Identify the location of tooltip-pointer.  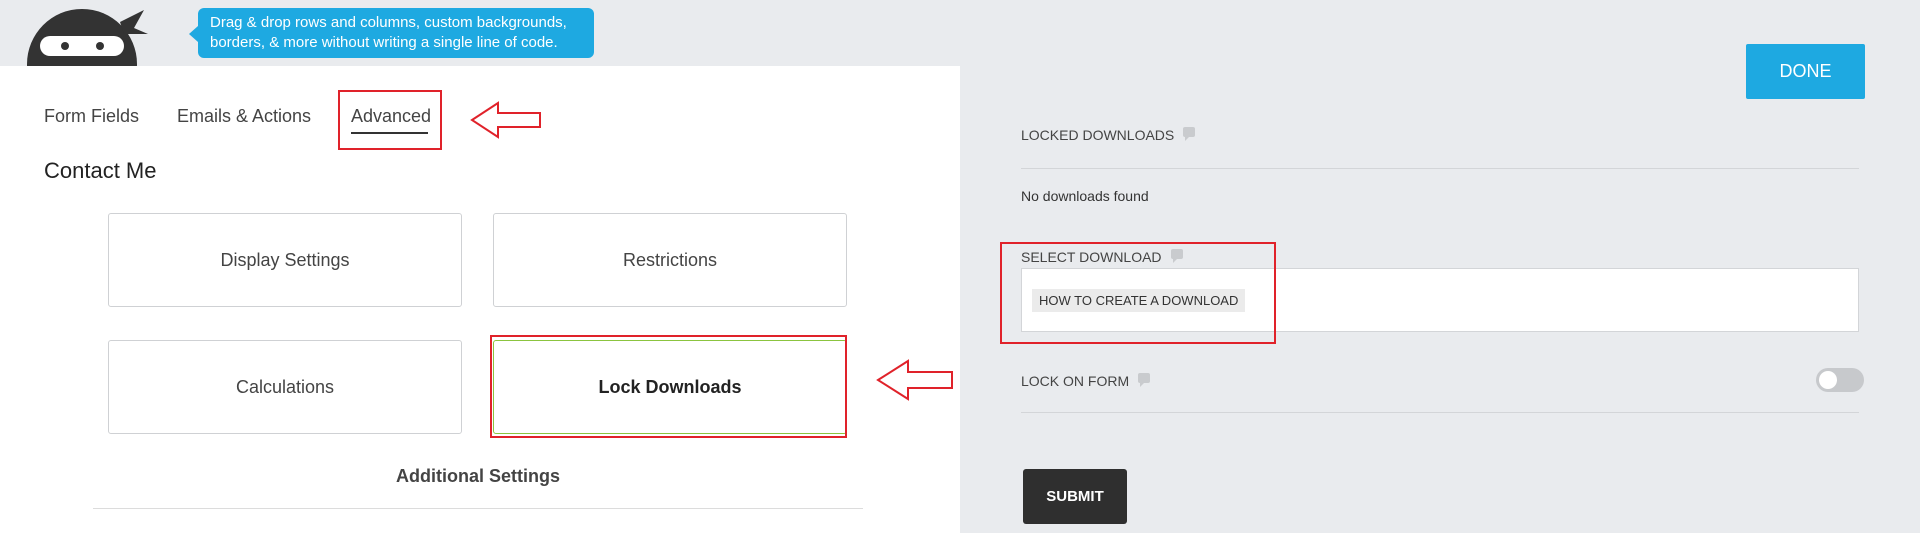
(193, 34).